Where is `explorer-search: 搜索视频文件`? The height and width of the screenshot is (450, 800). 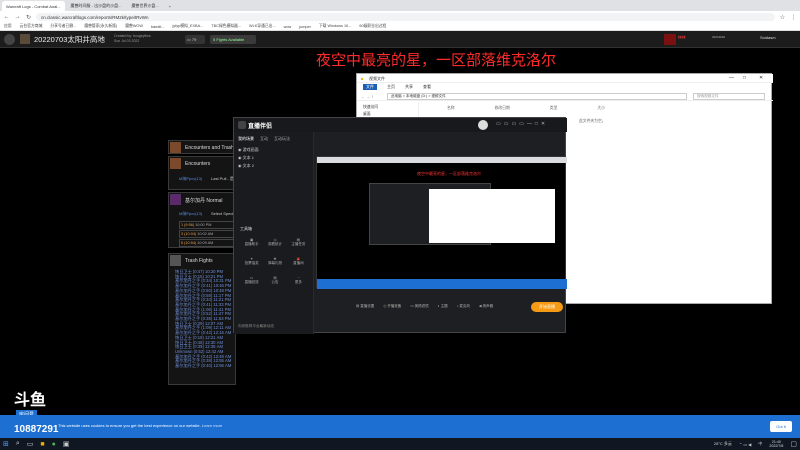
explorer-search: 搜索视频文件 is located at coordinates (729, 96).